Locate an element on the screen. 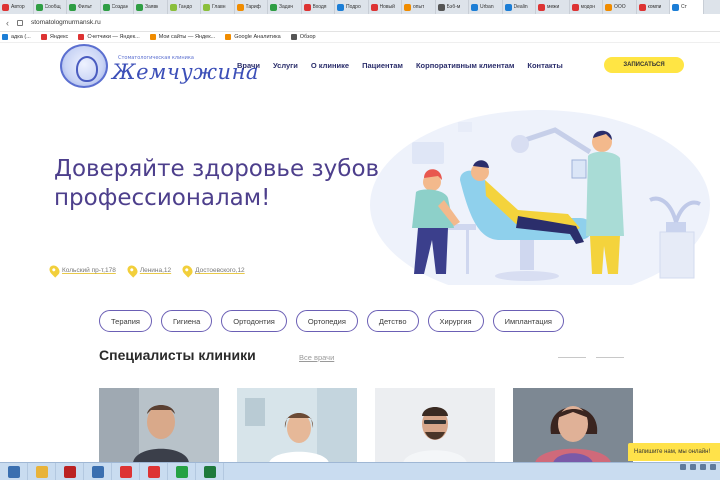 This screenshot has height=480, width=720. tab-label: компи is located at coordinates (654, 7).